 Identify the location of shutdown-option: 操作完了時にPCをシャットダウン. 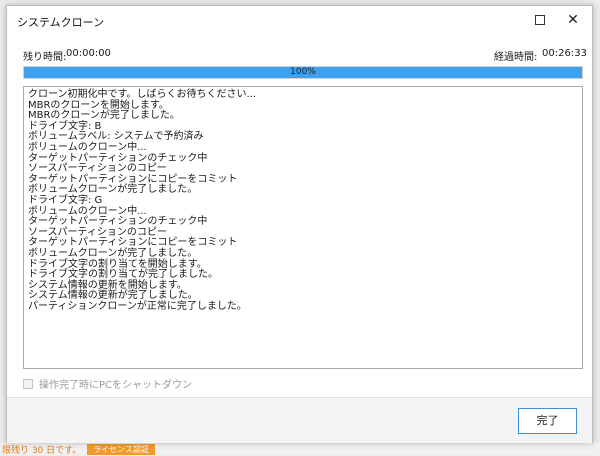
(107, 383).